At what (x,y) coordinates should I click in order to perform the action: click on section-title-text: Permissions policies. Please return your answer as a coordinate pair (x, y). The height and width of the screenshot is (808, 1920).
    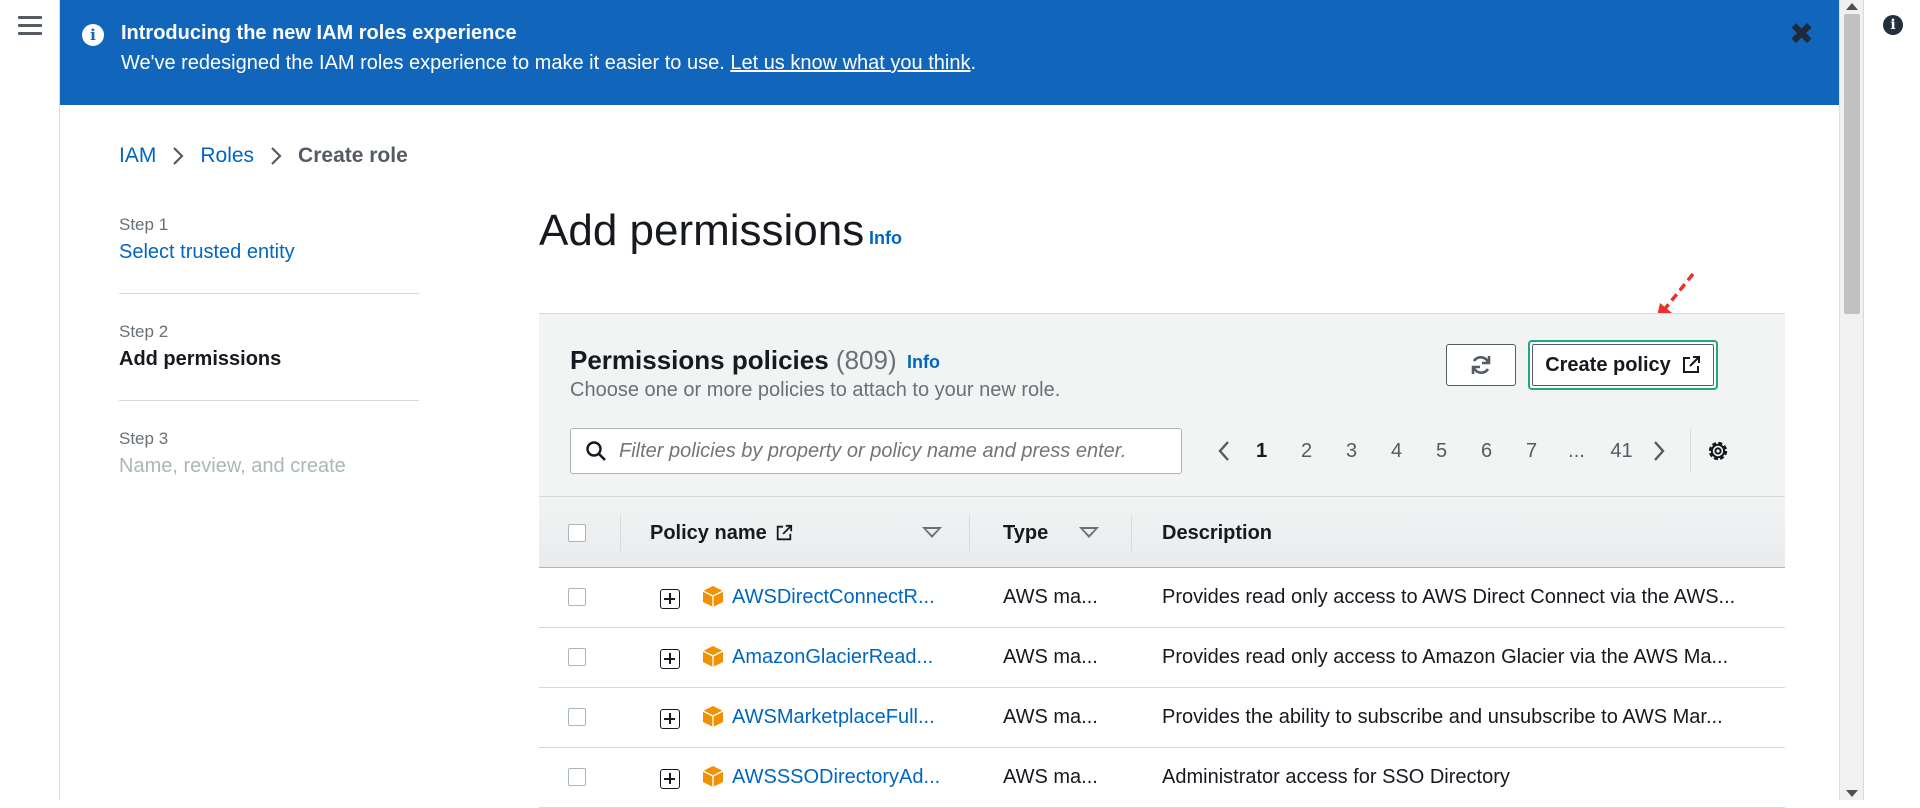
    Looking at the image, I should click on (699, 360).